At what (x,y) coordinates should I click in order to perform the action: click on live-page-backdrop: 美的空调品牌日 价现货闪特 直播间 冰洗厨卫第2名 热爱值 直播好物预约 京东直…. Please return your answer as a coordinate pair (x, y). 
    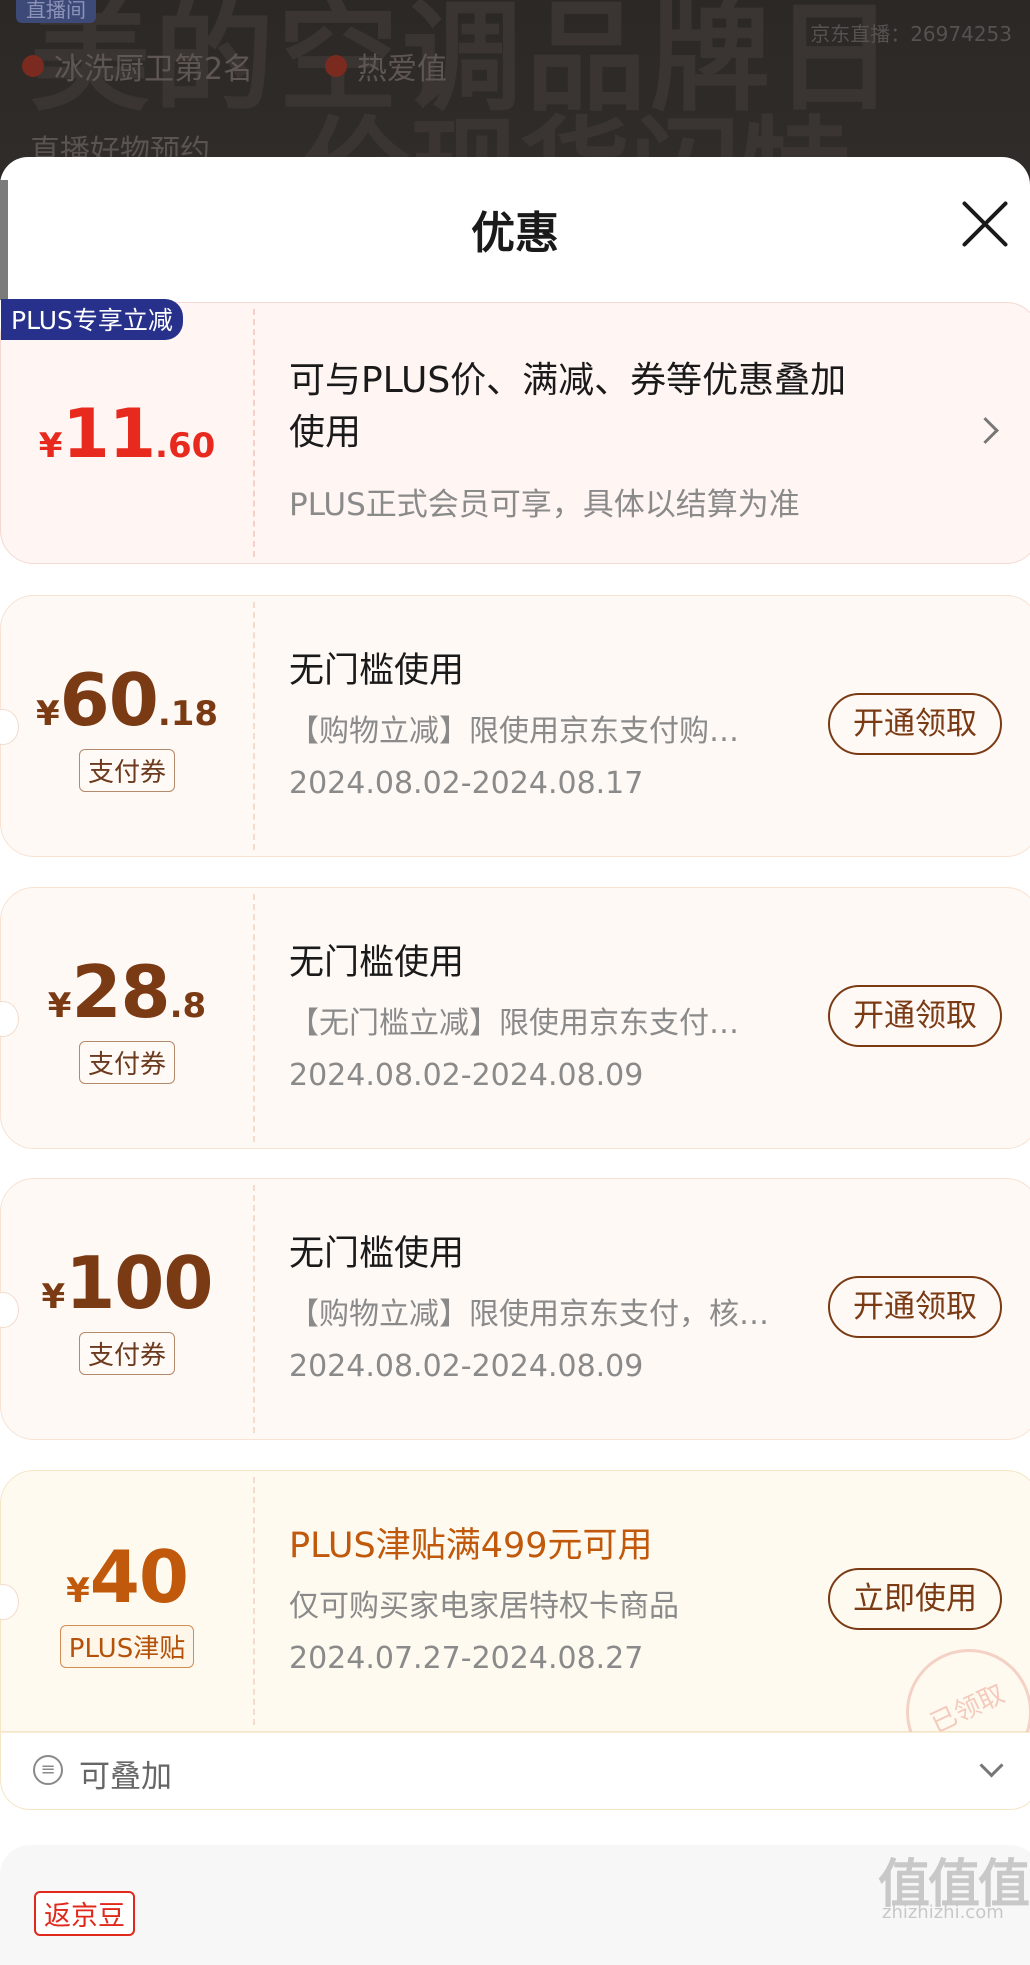
    Looking at the image, I should click on (515, 85).